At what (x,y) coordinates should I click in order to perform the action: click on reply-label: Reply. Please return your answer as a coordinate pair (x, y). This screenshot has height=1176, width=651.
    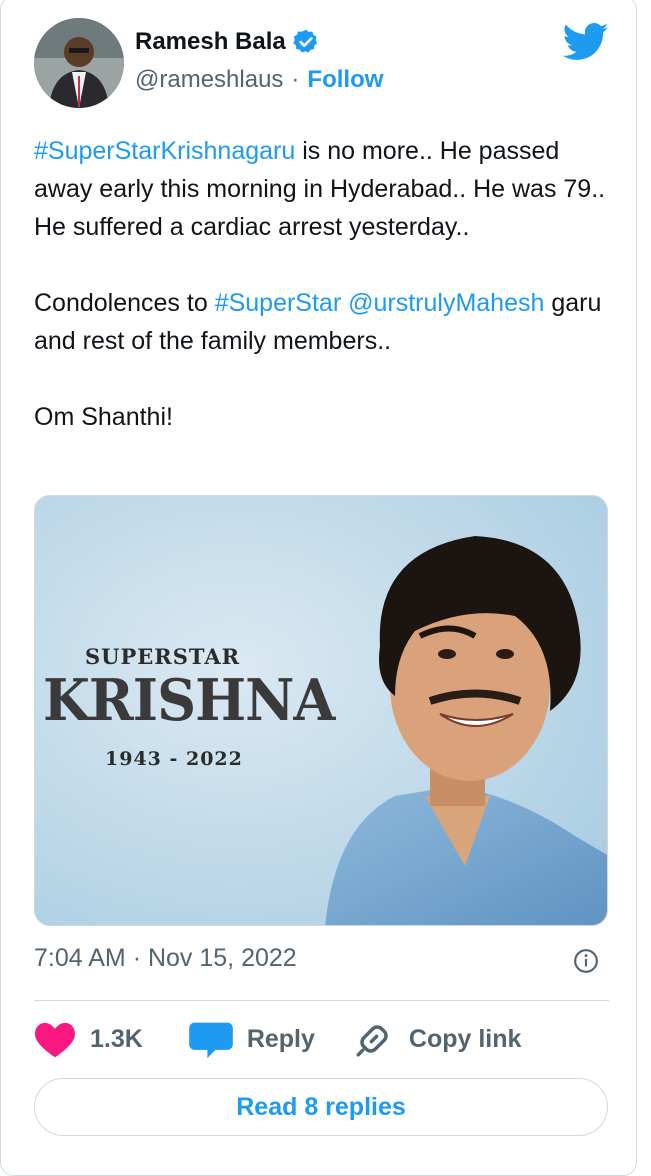
    Looking at the image, I should click on (280, 1038).